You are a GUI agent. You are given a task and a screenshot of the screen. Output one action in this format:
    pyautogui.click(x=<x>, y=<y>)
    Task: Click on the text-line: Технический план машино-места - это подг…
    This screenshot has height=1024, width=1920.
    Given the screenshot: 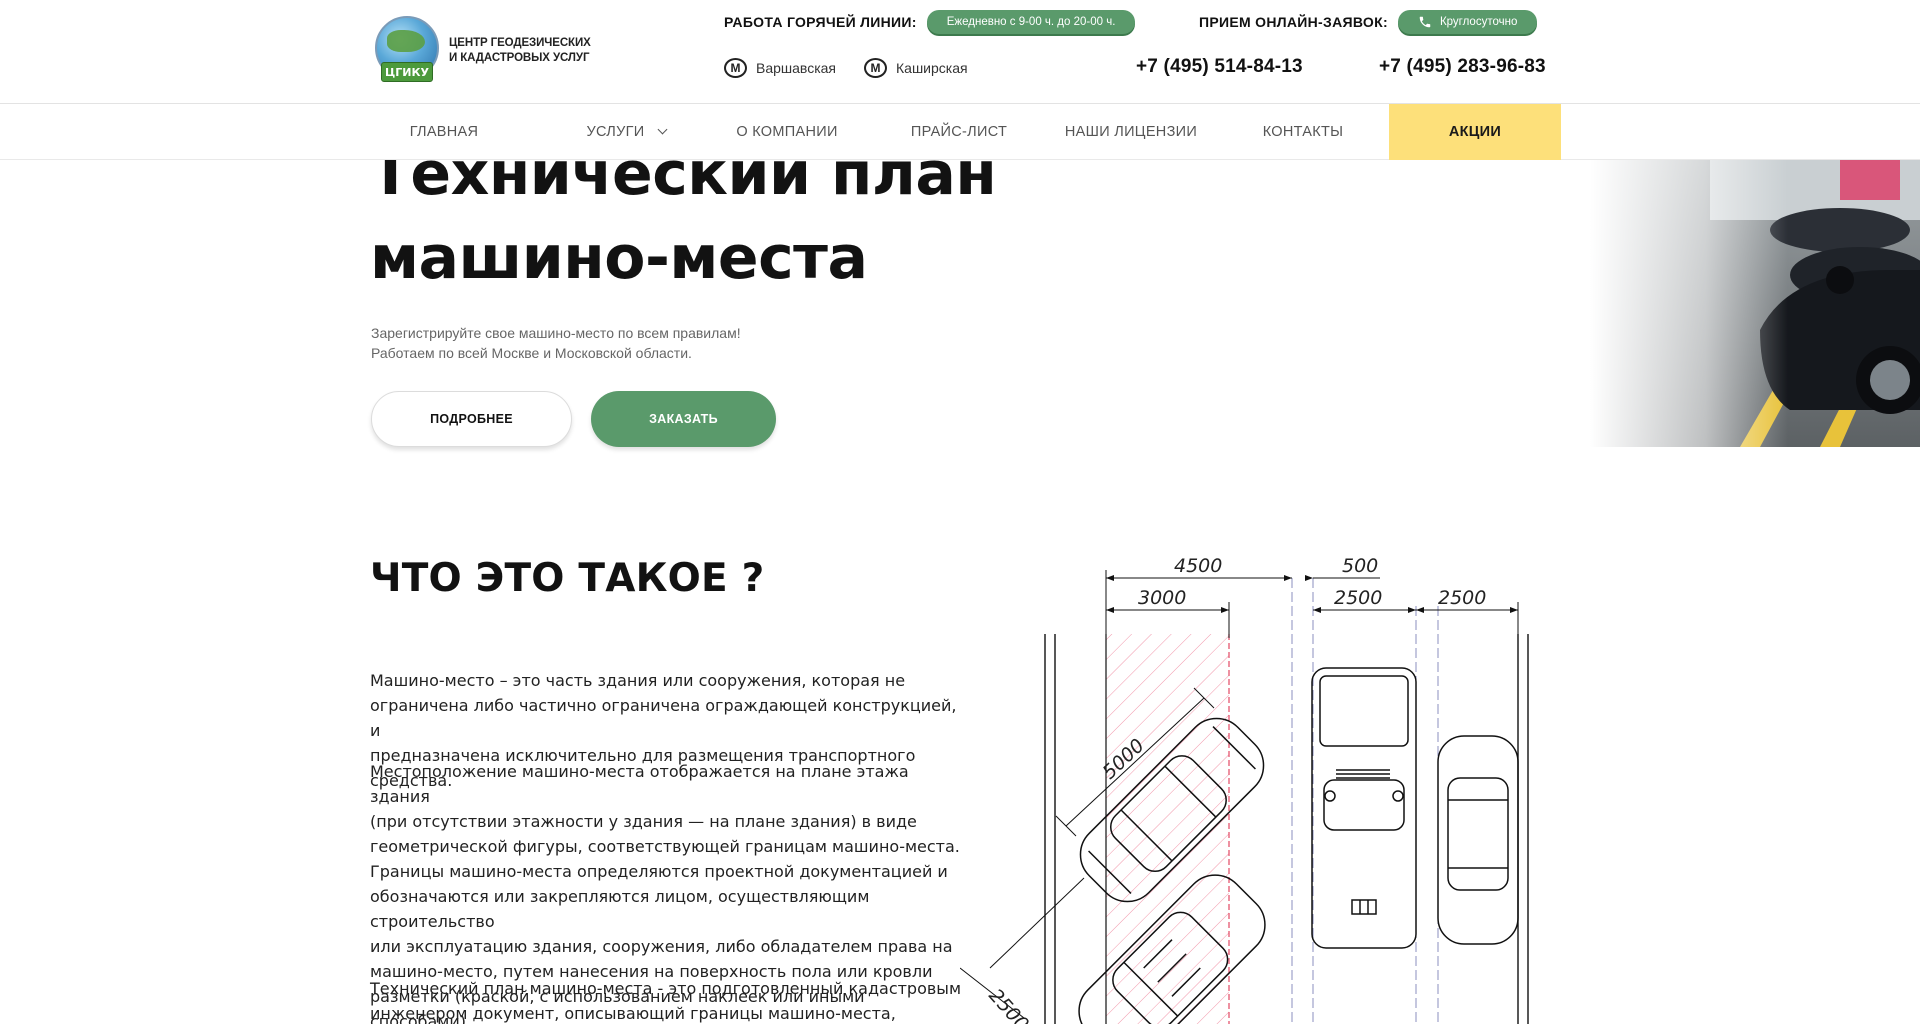 What is the action you would take?
    pyautogui.click(x=666, y=988)
    